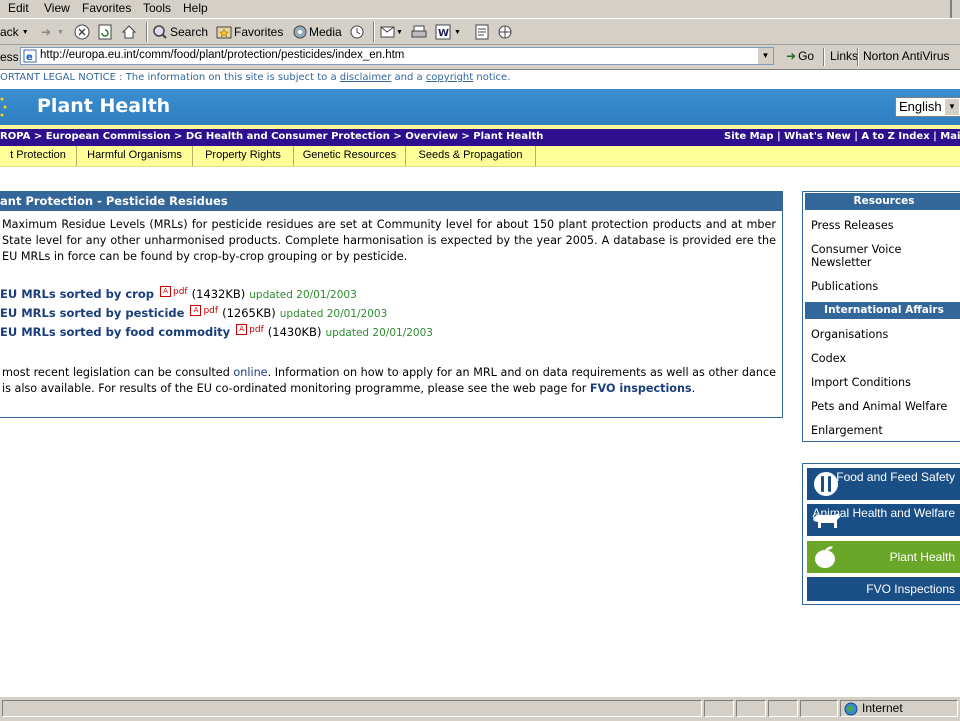  What do you see at coordinates (883, 513) in the screenshot?
I see `animal-health-welfare-label: Animal Health and Welfare` at bounding box center [883, 513].